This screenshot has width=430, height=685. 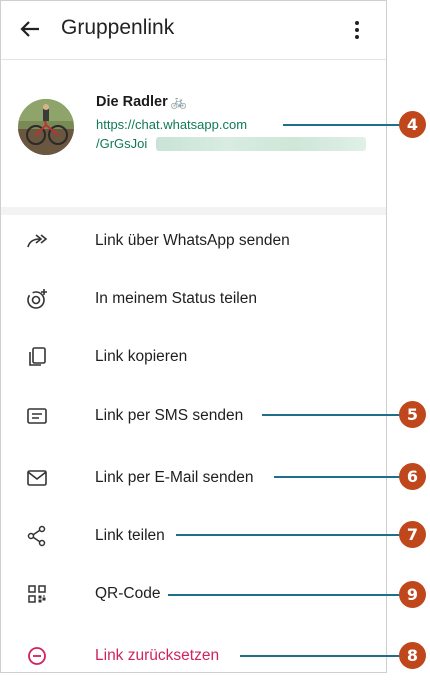 What do you see at coordinates (37, 656) in the screenshot?
I see `reset-icon` at bounding box center [37, 656].